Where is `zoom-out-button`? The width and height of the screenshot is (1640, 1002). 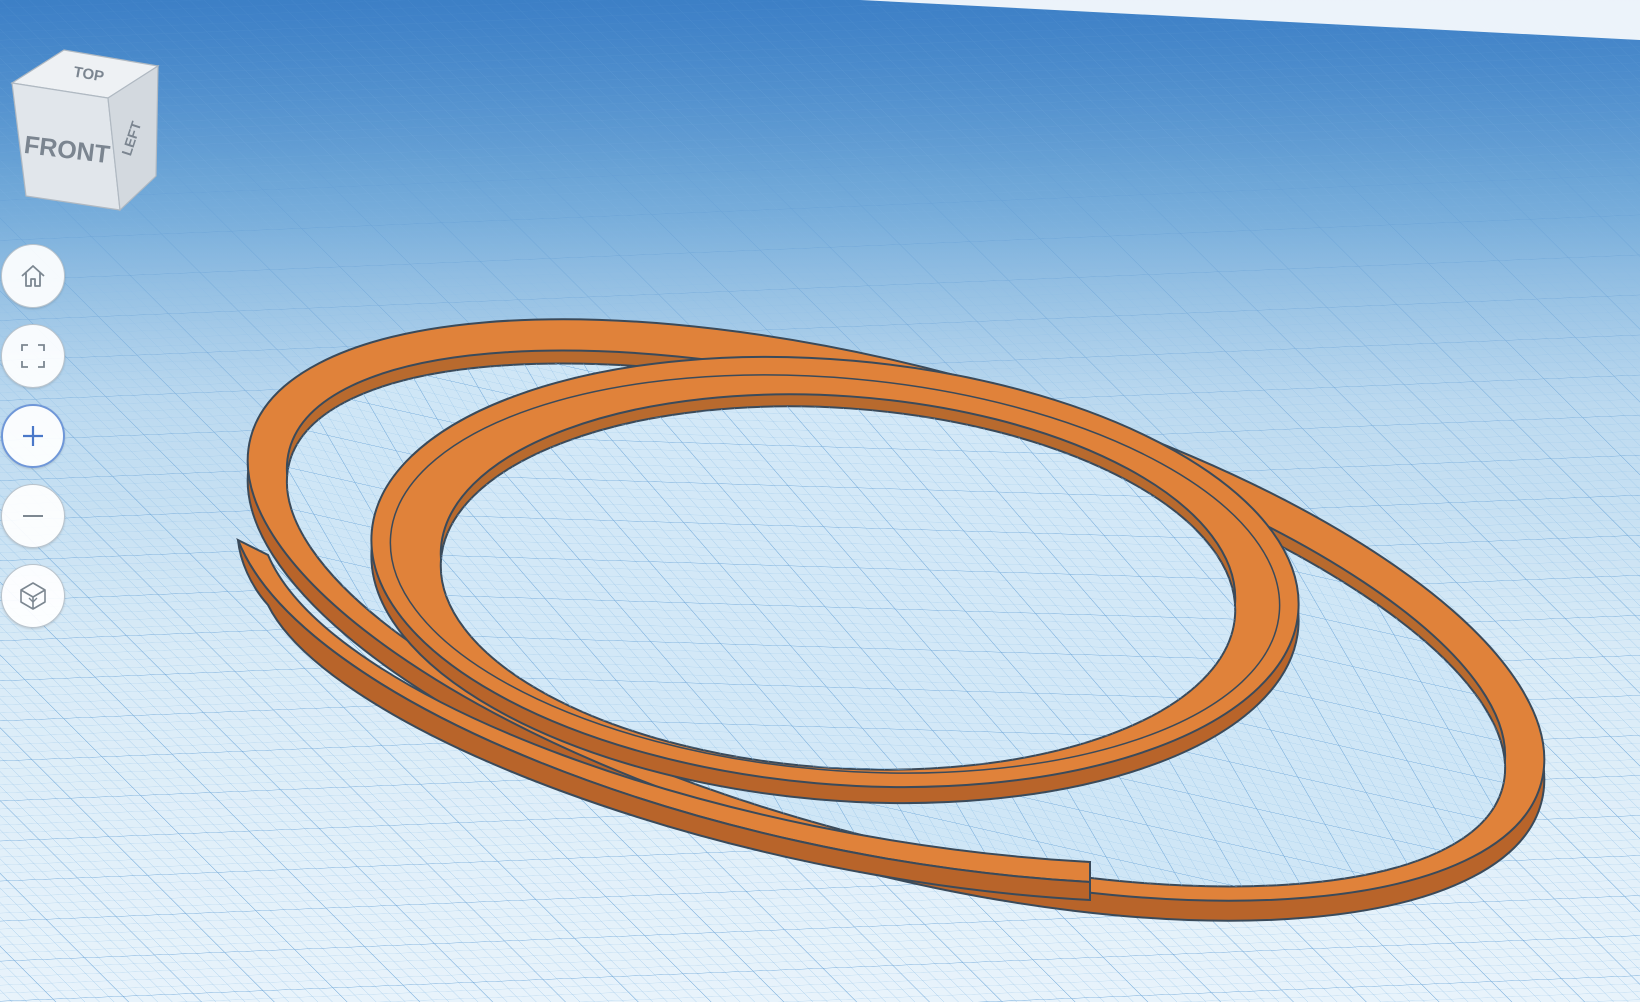 zoom-out-button is located at coordinates (33, 516).